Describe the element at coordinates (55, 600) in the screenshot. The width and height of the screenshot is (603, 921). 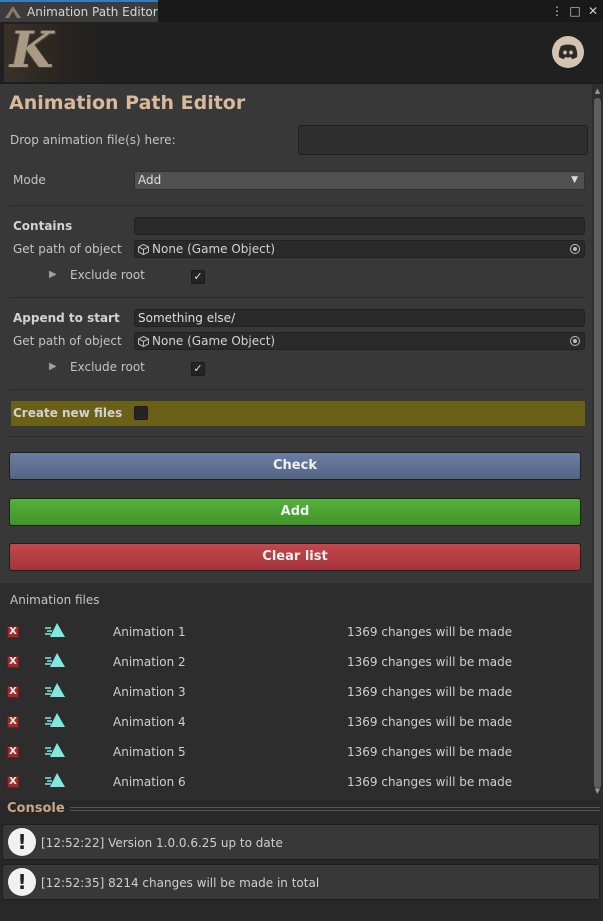
I see `animation-files-label: Animation files` at that location.